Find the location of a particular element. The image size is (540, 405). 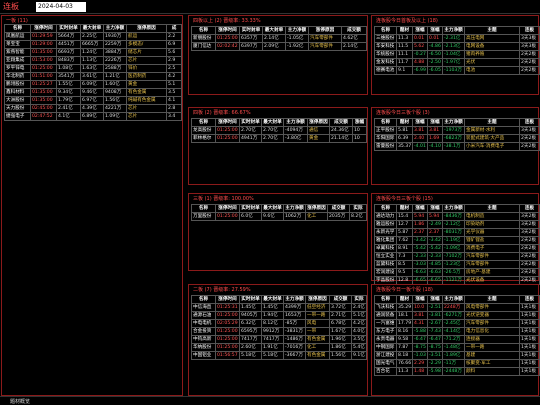

table-row: 正平股份 5.81 3.81 3.81 -1973万 金属新材·水利 3天3板 is located at coordinates (457, 130).